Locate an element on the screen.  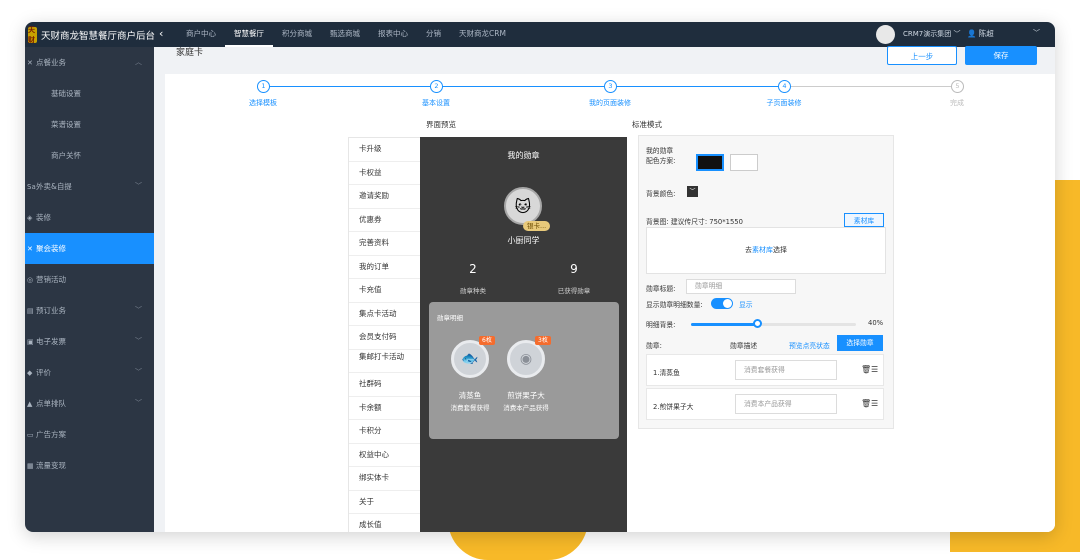
user-icon: 👤 is located at coordinates (972, 33).